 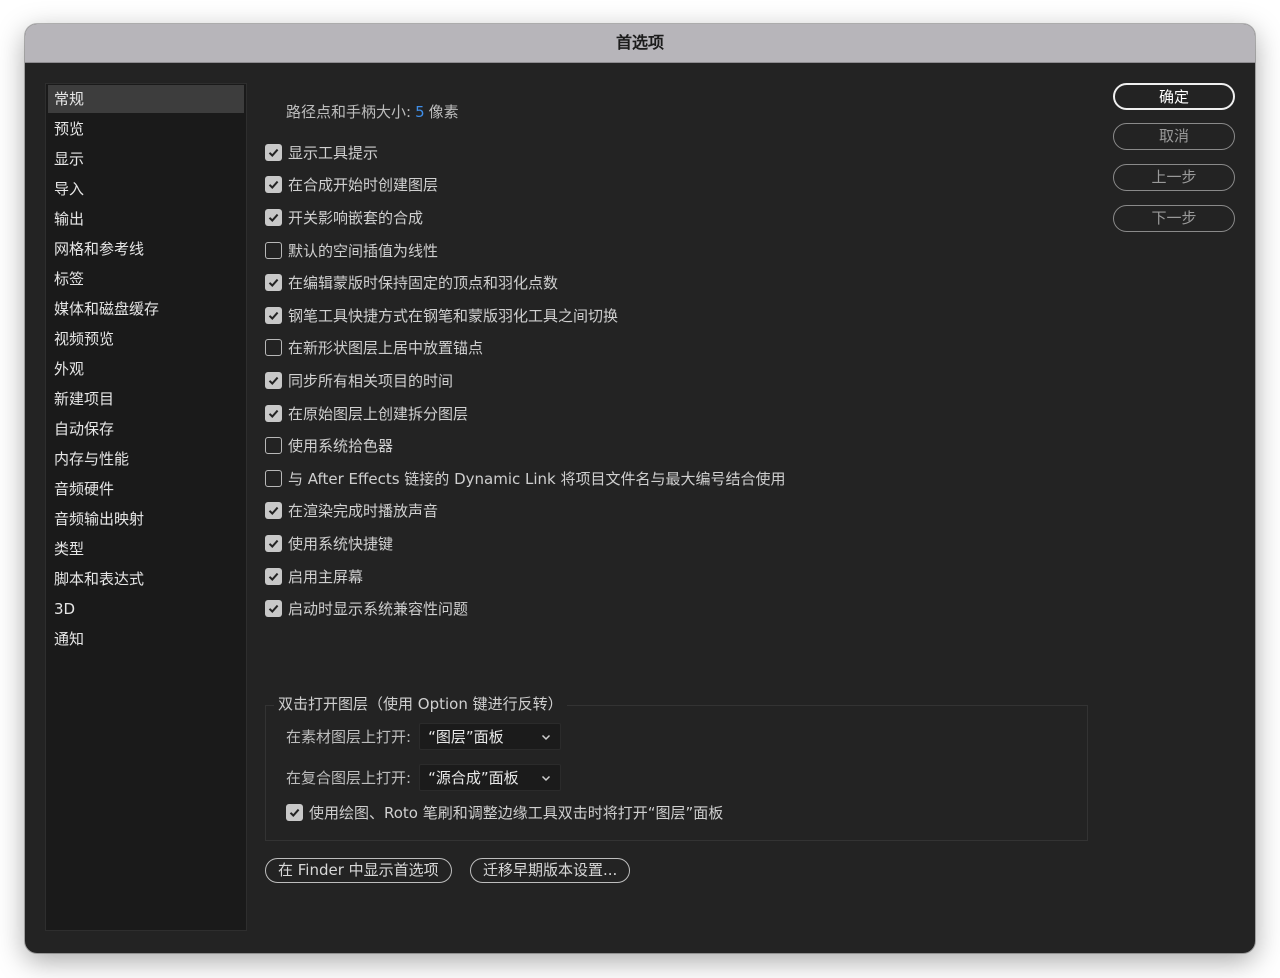 I want to click on checkbox-row: 在渲染完成时播放声音, so click(x=525, y=511).